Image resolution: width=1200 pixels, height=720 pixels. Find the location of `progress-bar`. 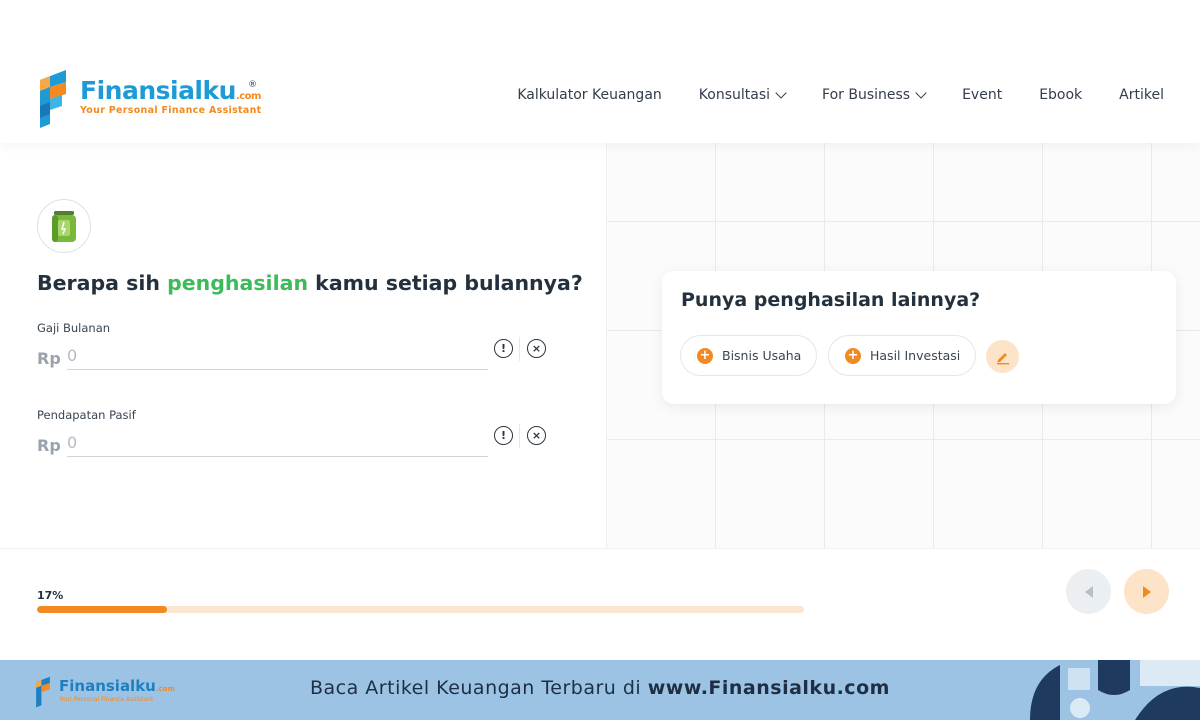

progress-bar is located at coordinates (420, 609).